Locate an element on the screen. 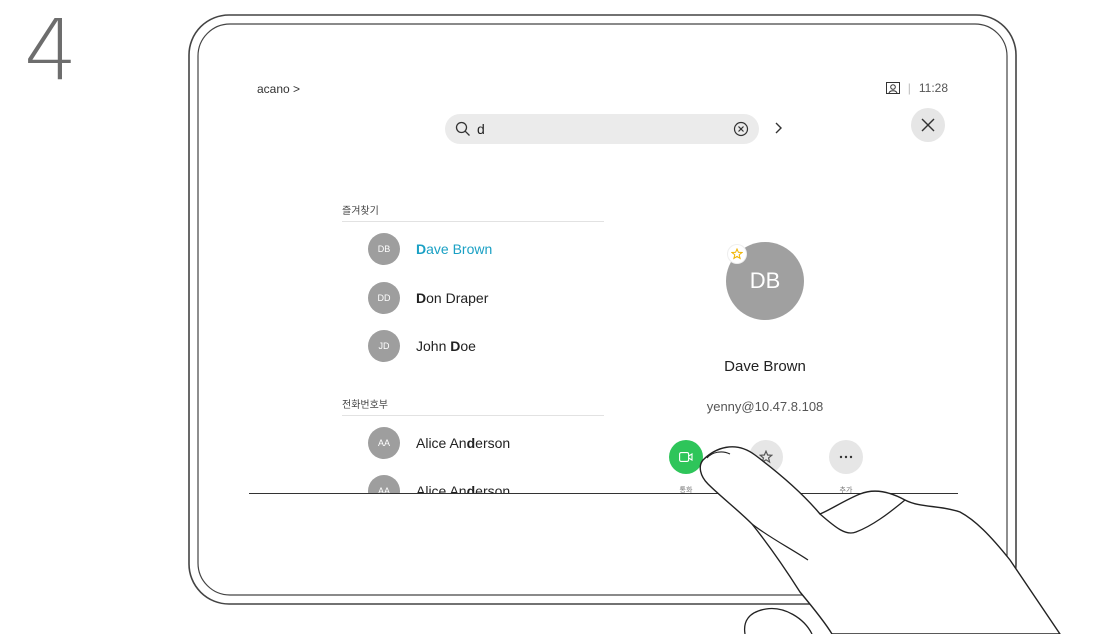  status-bar: | 11:28 is located at coordinates (916, 88).